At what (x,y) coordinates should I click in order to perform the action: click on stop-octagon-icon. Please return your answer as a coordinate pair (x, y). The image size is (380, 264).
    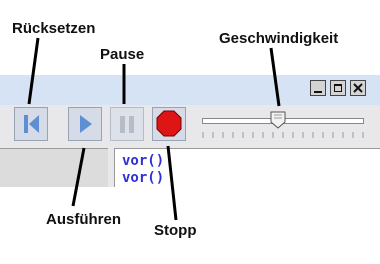
    Looking at the image, I should click on (169, 123).